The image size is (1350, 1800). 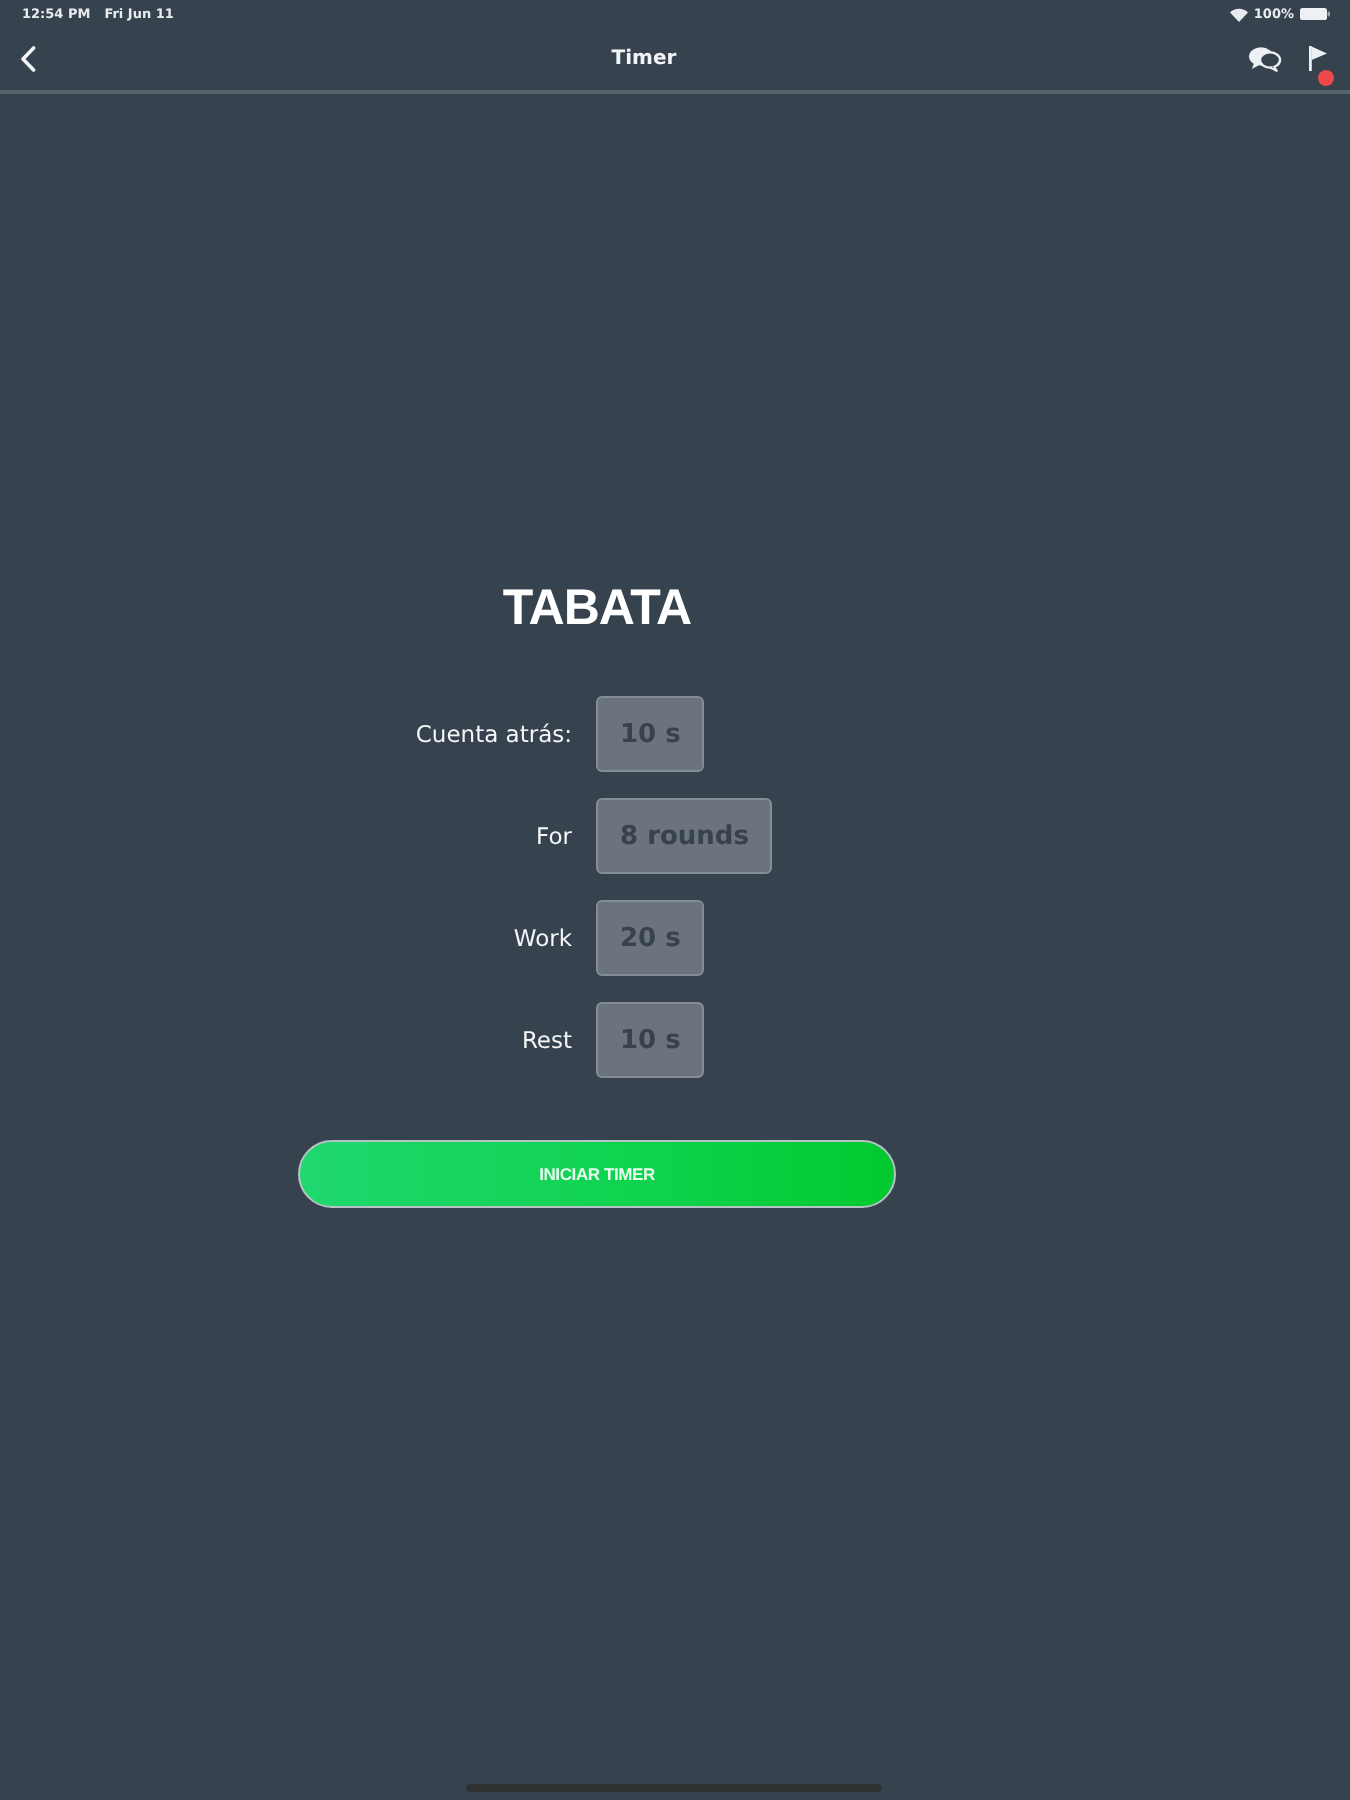 What do you see at coordinates (1238, 14) in the screenshot?
I see `wifi-icon` at bounding box center [1238, 14].